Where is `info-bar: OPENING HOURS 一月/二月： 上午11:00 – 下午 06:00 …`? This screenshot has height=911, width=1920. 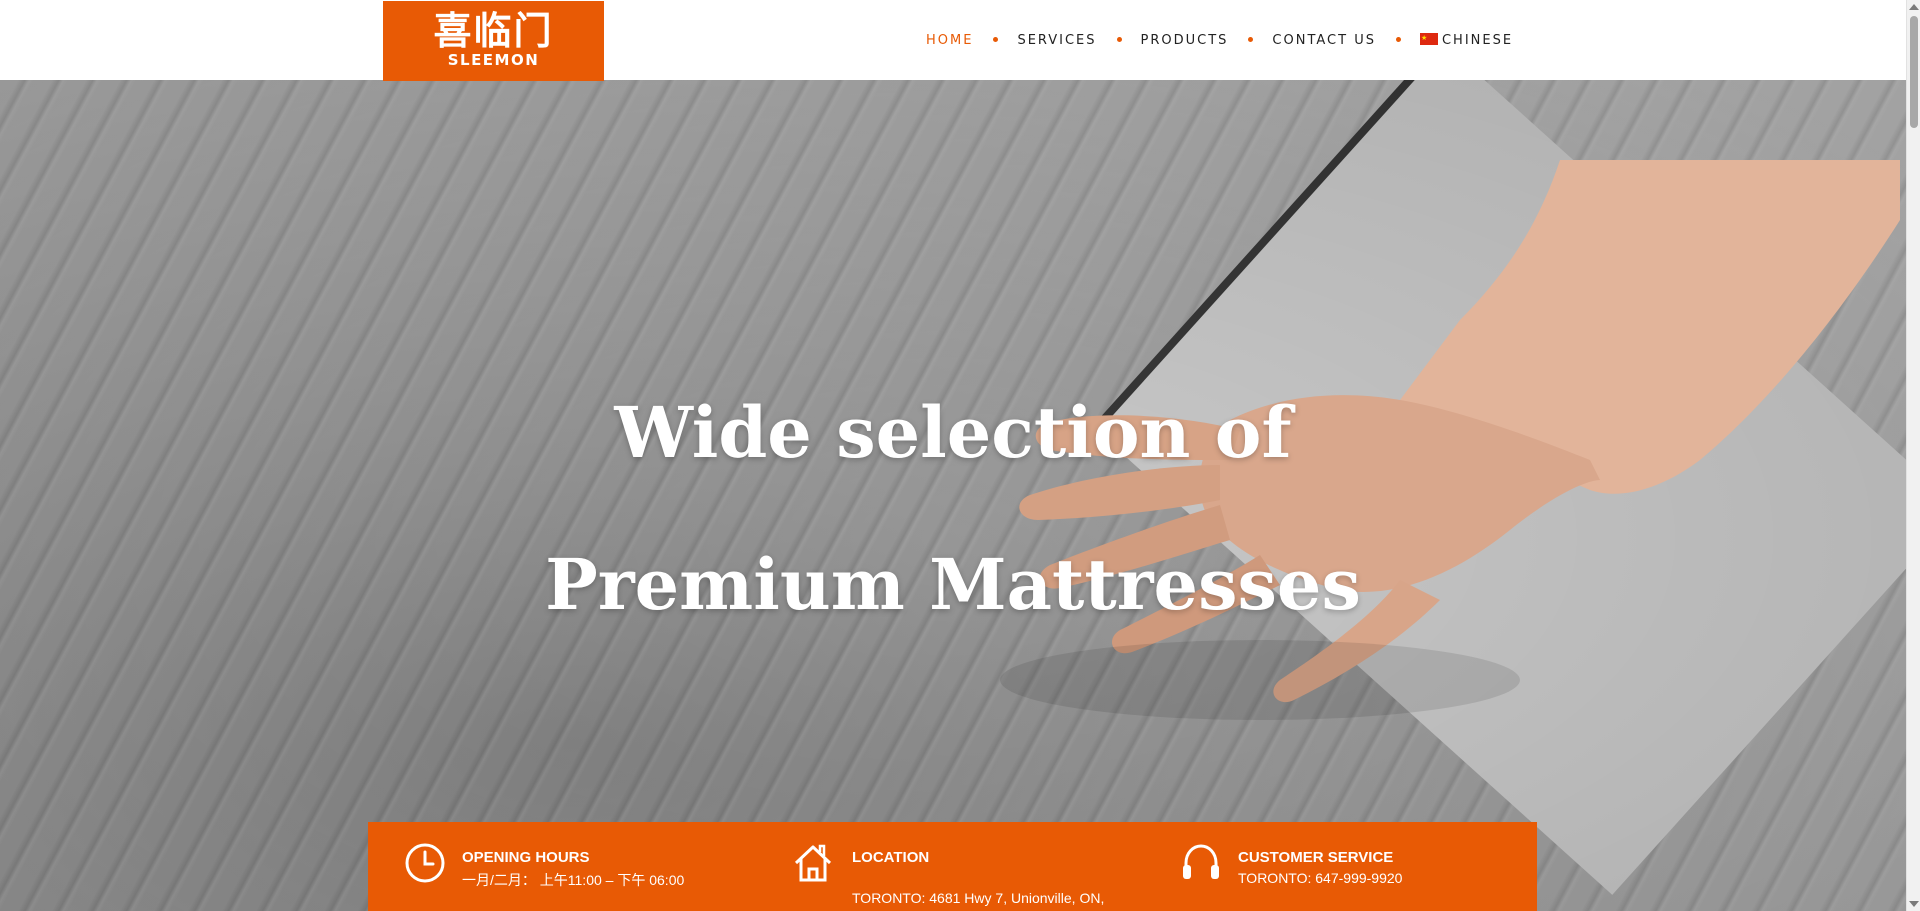 info-bar: OPENING HOURS 一月/二月： 上午11:00 – 下午 06:00 … is located at coordinates (952, 866).